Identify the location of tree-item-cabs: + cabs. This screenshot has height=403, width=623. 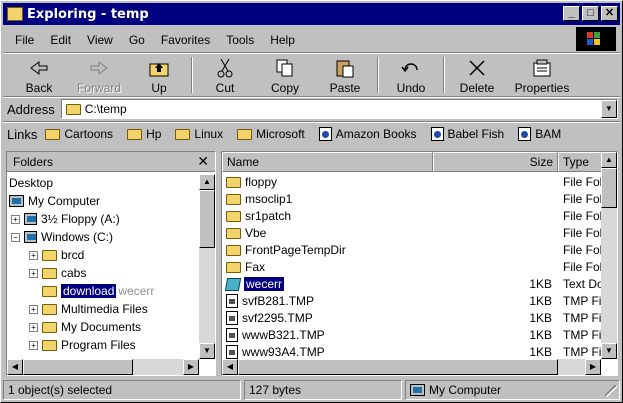
(57, 273).